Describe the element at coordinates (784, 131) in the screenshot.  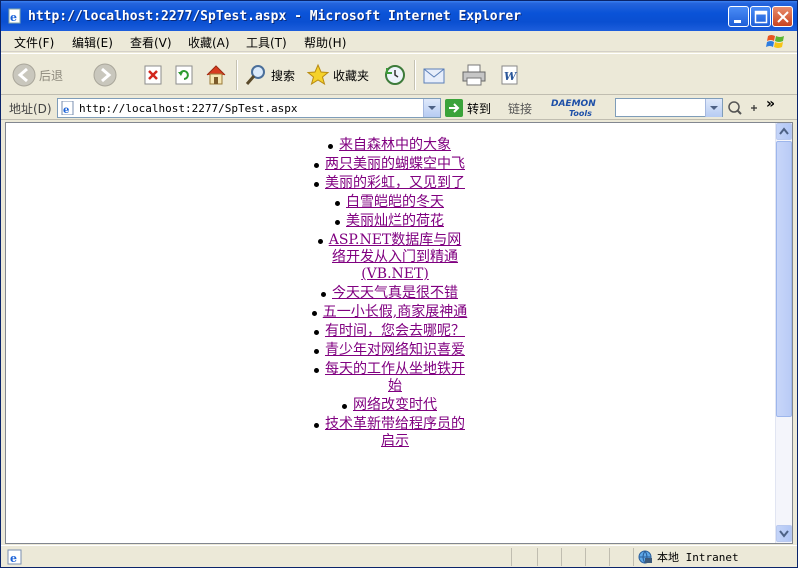
I see `scroll-up-button` at that location.